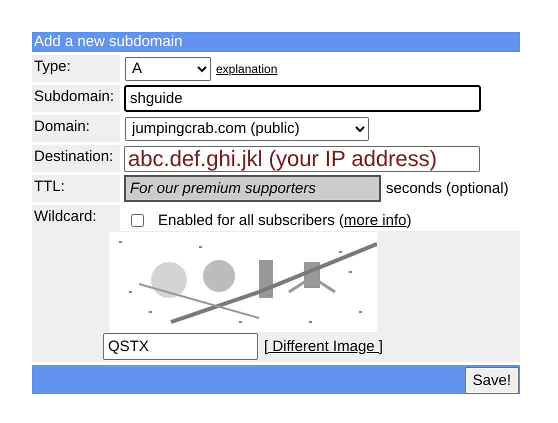  What do you see at coordinates (137, 220) in the screenshot?
I see `checkbox` at bounding box center [137, 220].